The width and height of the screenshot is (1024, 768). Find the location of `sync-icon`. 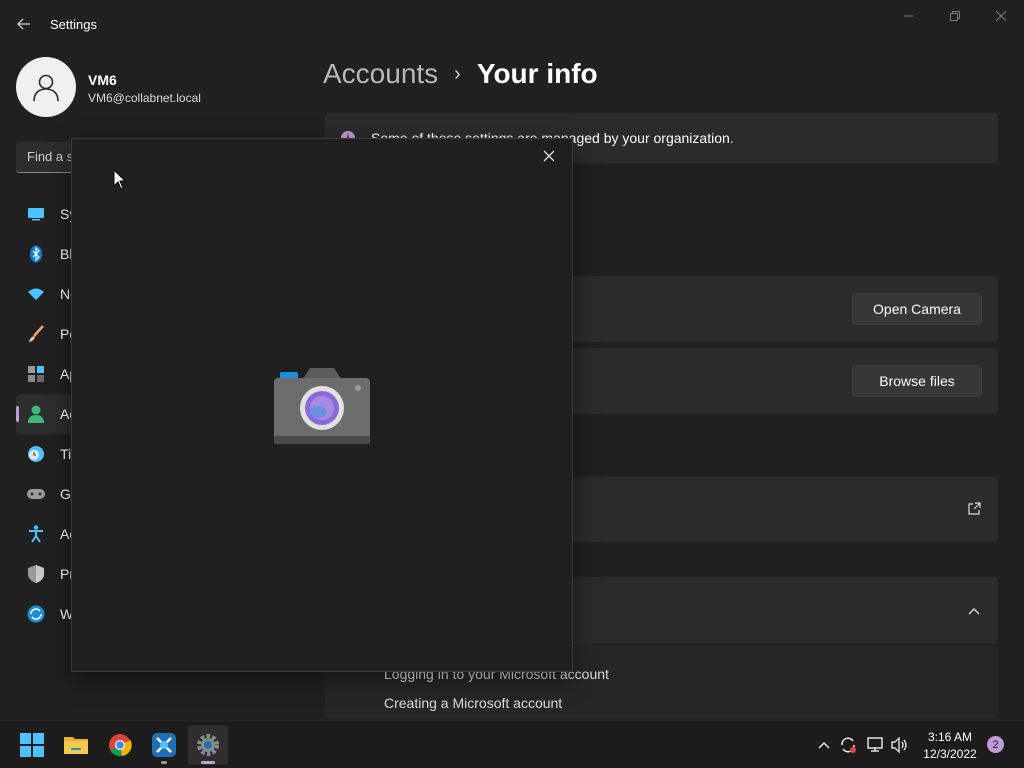

sync-icon is located at coordinates (848, 745).